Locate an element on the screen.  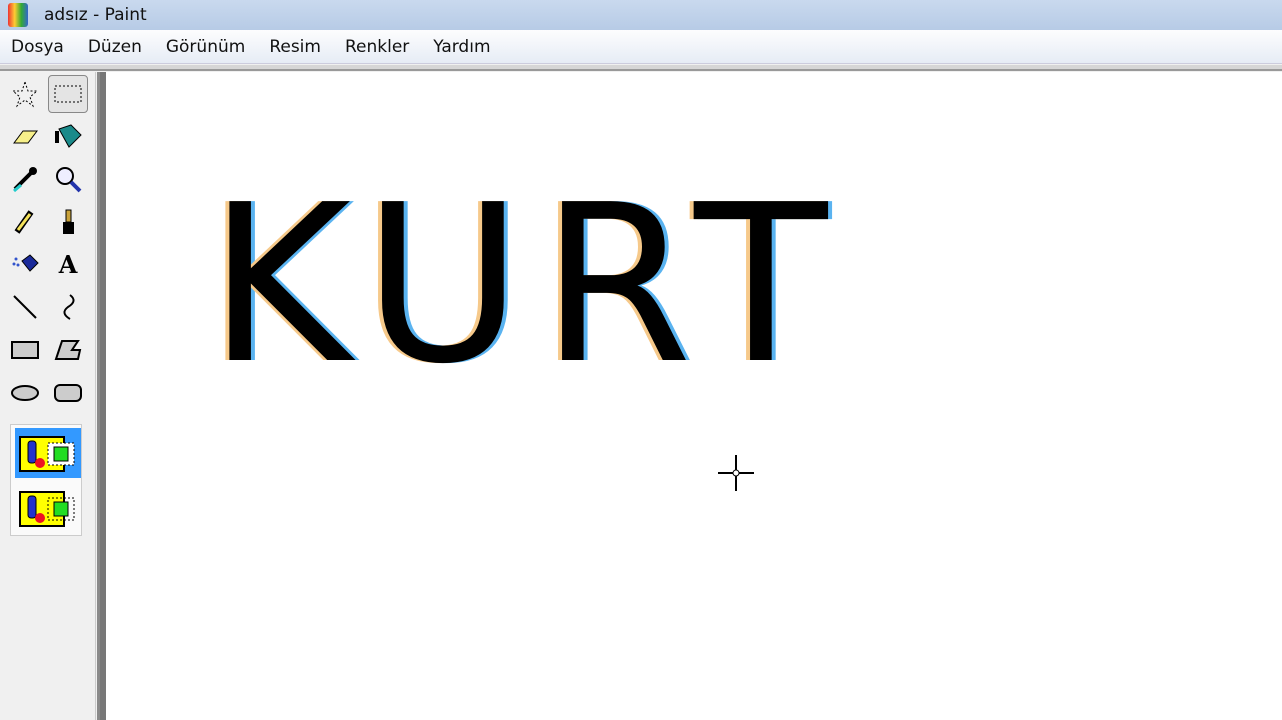
rectangle-tool is located at coordinates (25, 350).